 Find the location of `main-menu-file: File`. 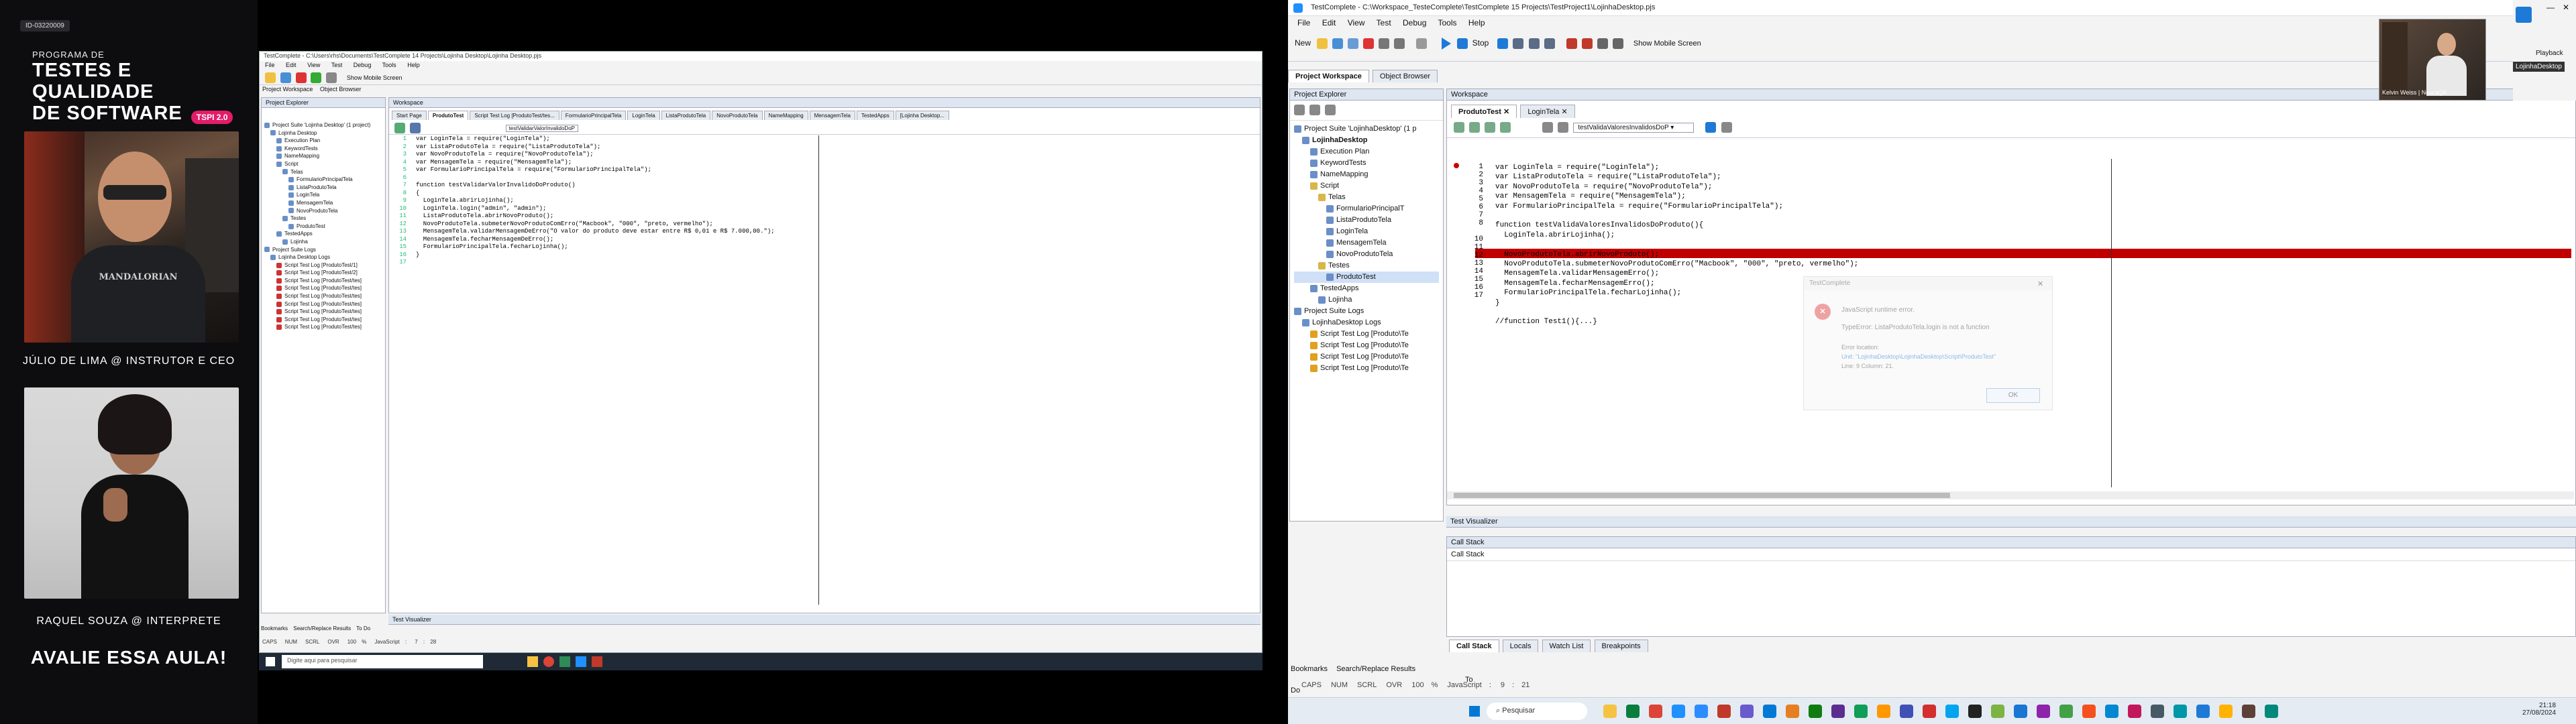

main-menu-file: File is located at coordinates (1303, 22).